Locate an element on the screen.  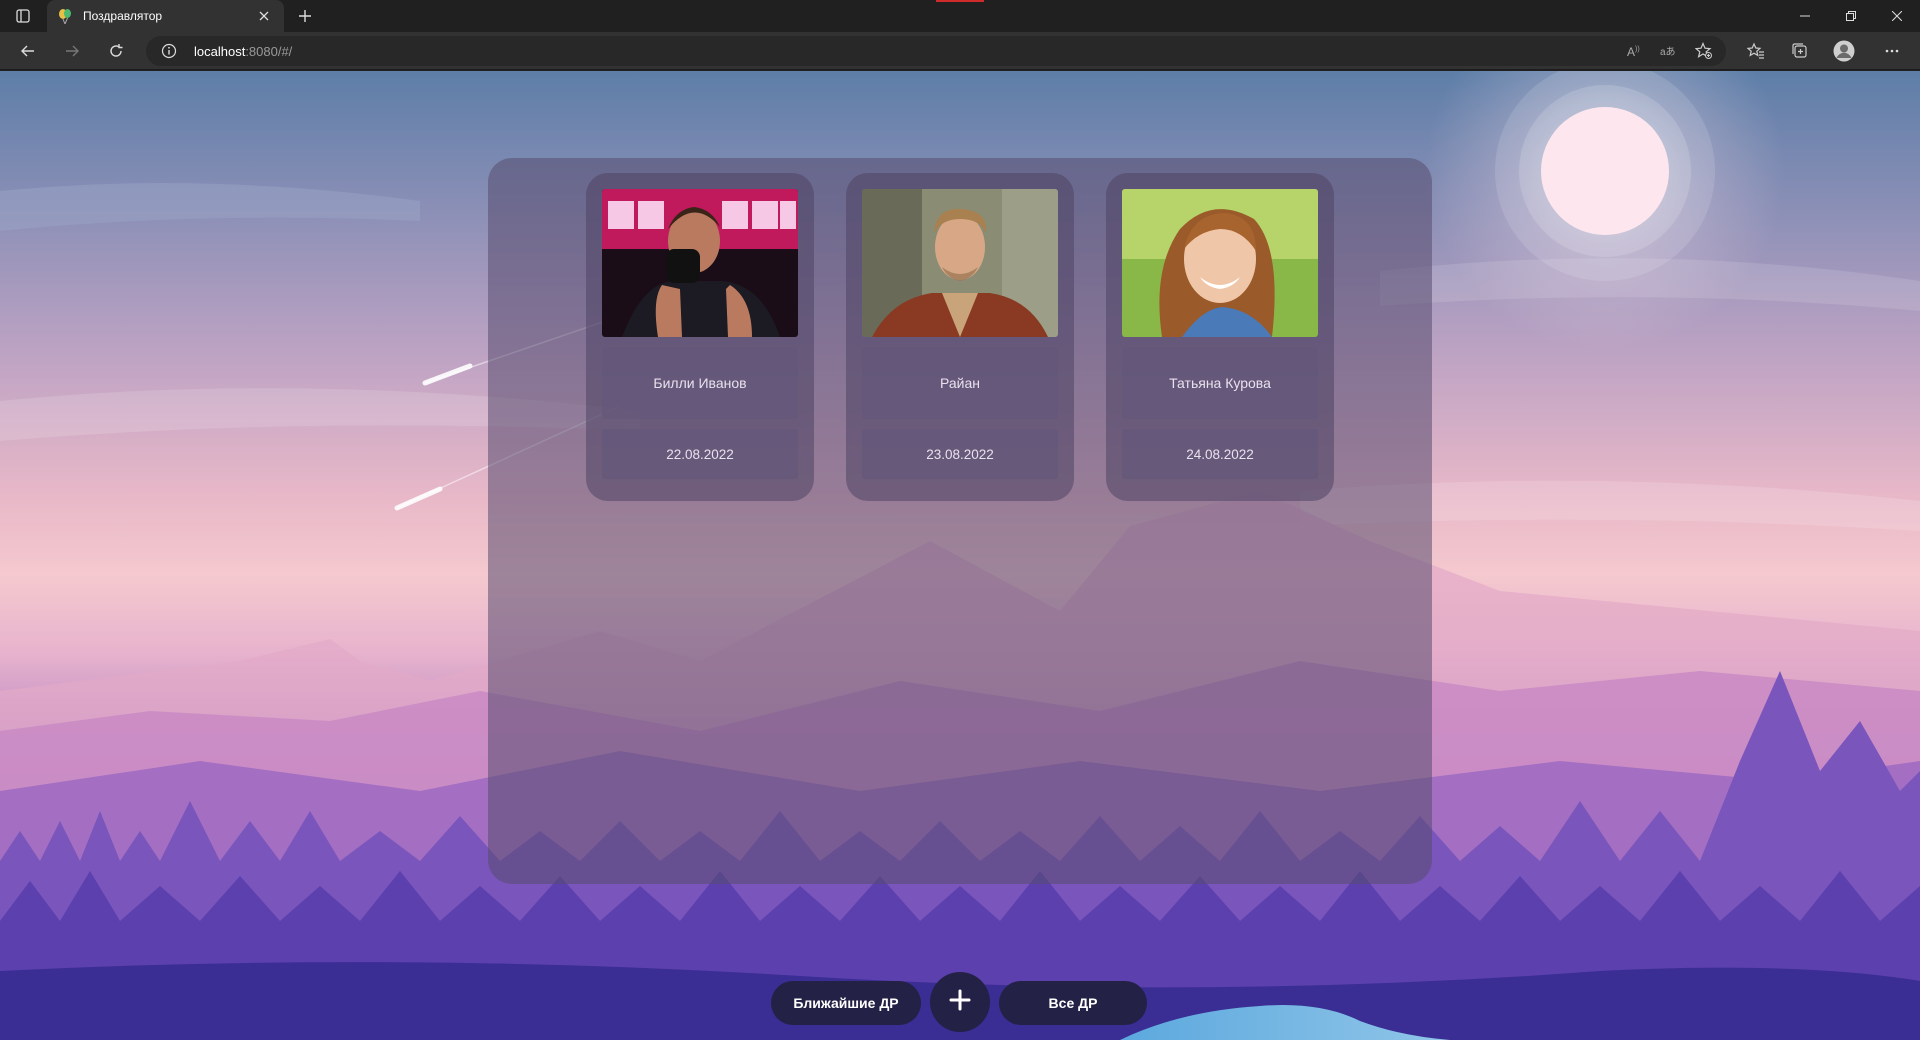
forward-icon is located at coordinates (72, 51).